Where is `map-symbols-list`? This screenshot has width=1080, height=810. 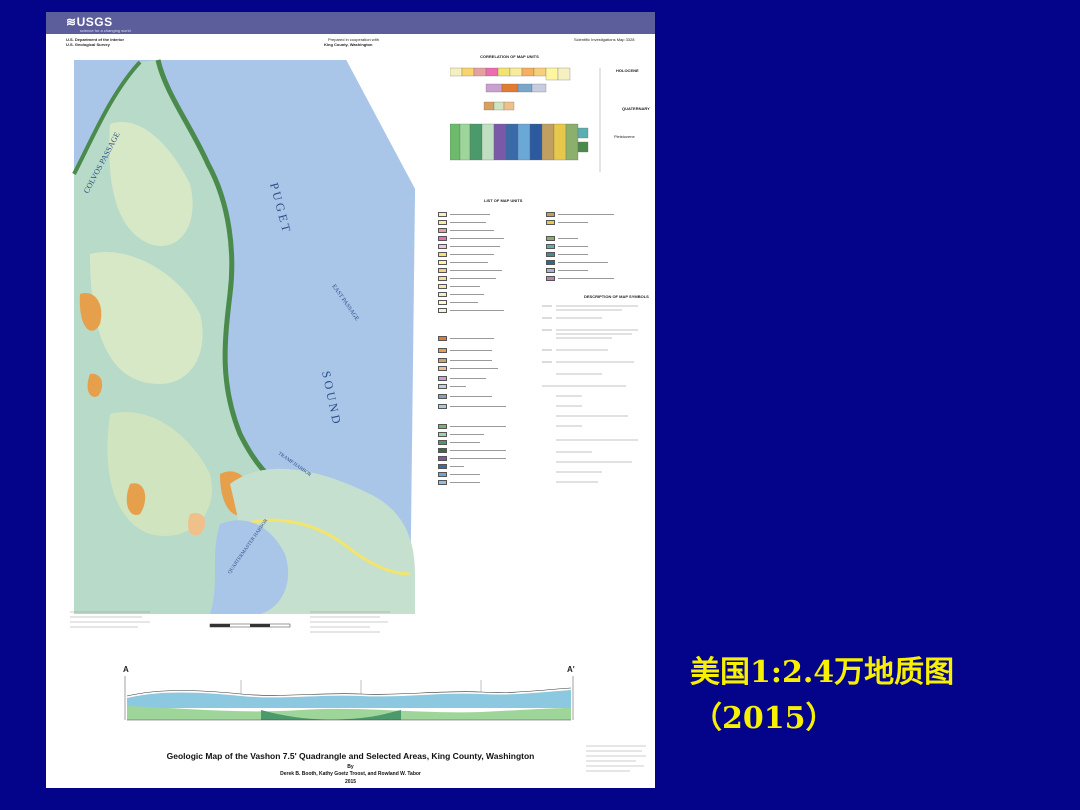 map-symbols-list is located at coordinates (590, 394).